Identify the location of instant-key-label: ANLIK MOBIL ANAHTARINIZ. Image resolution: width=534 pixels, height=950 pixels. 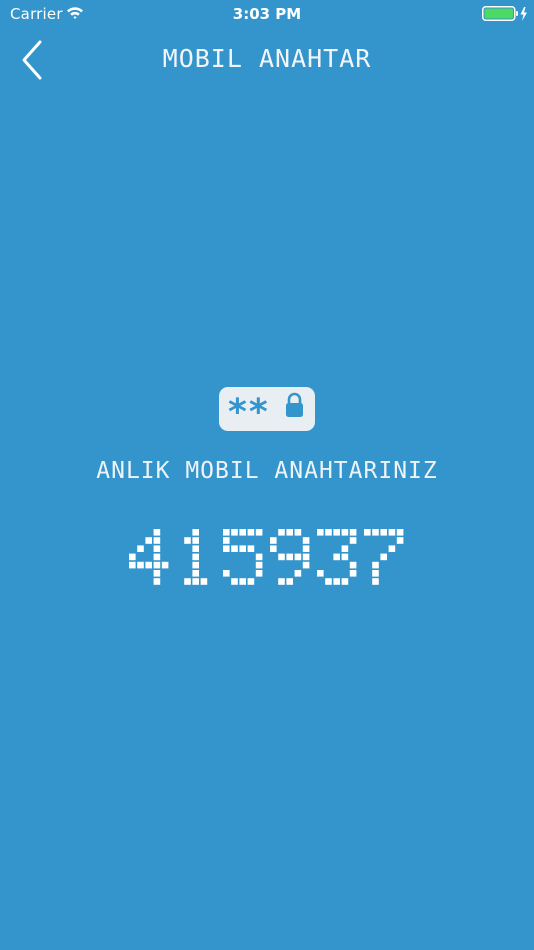
(267, 471).